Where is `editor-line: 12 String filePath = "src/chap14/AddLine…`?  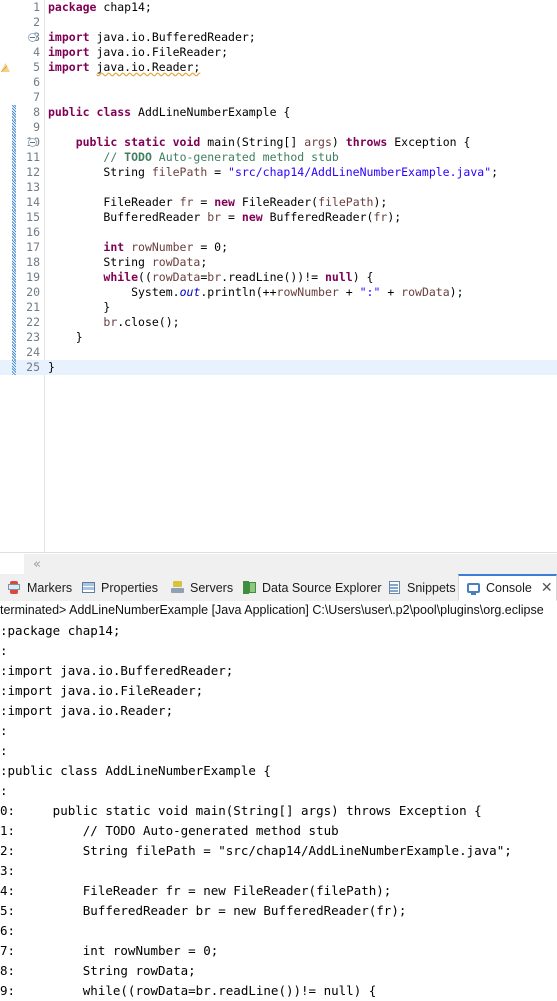 editor-line: 12 String filePath = "src/chap14/AddLine… is located at coordinates (278, 172).